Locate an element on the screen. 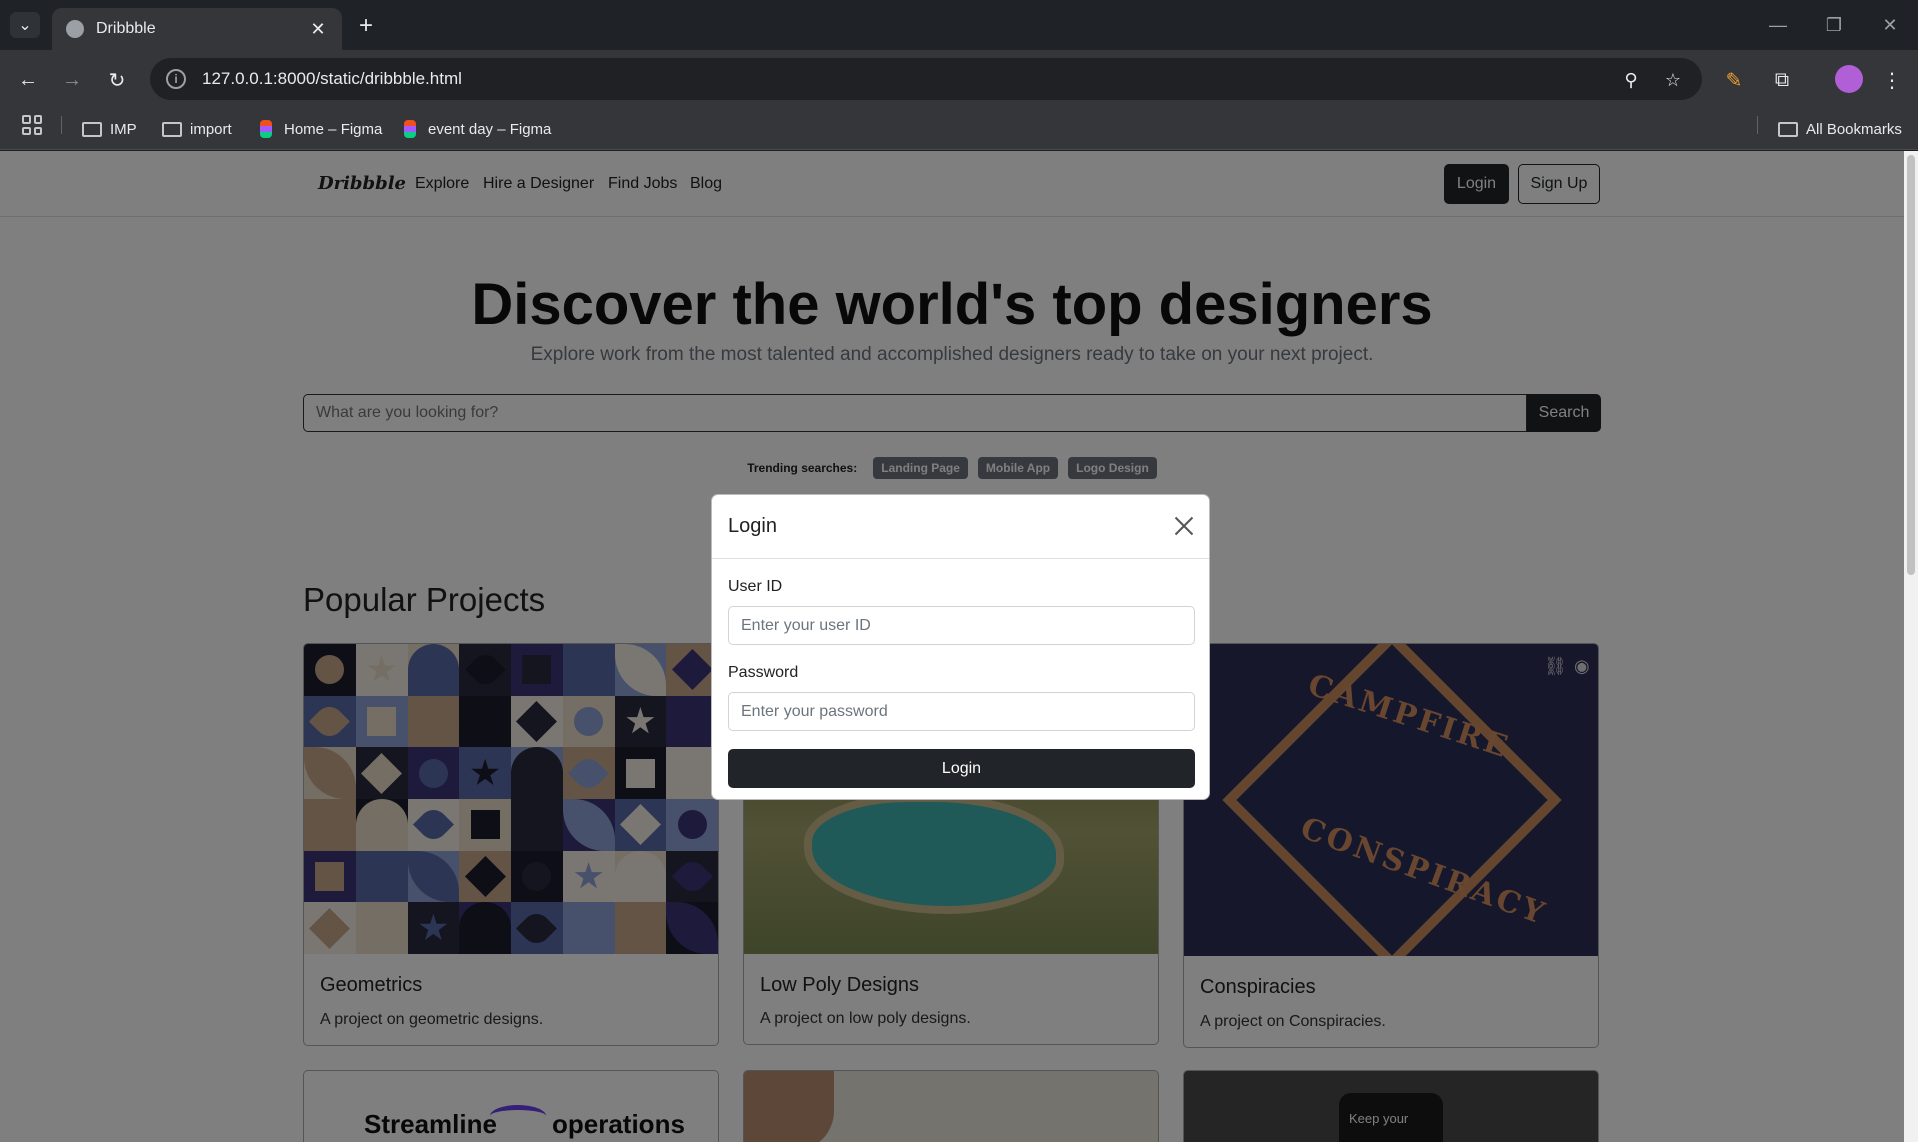 Image resolution: width=1918 pixels, height=1142 pixels. close-tab-icon: ✕ is located at coordinates (318, 29).